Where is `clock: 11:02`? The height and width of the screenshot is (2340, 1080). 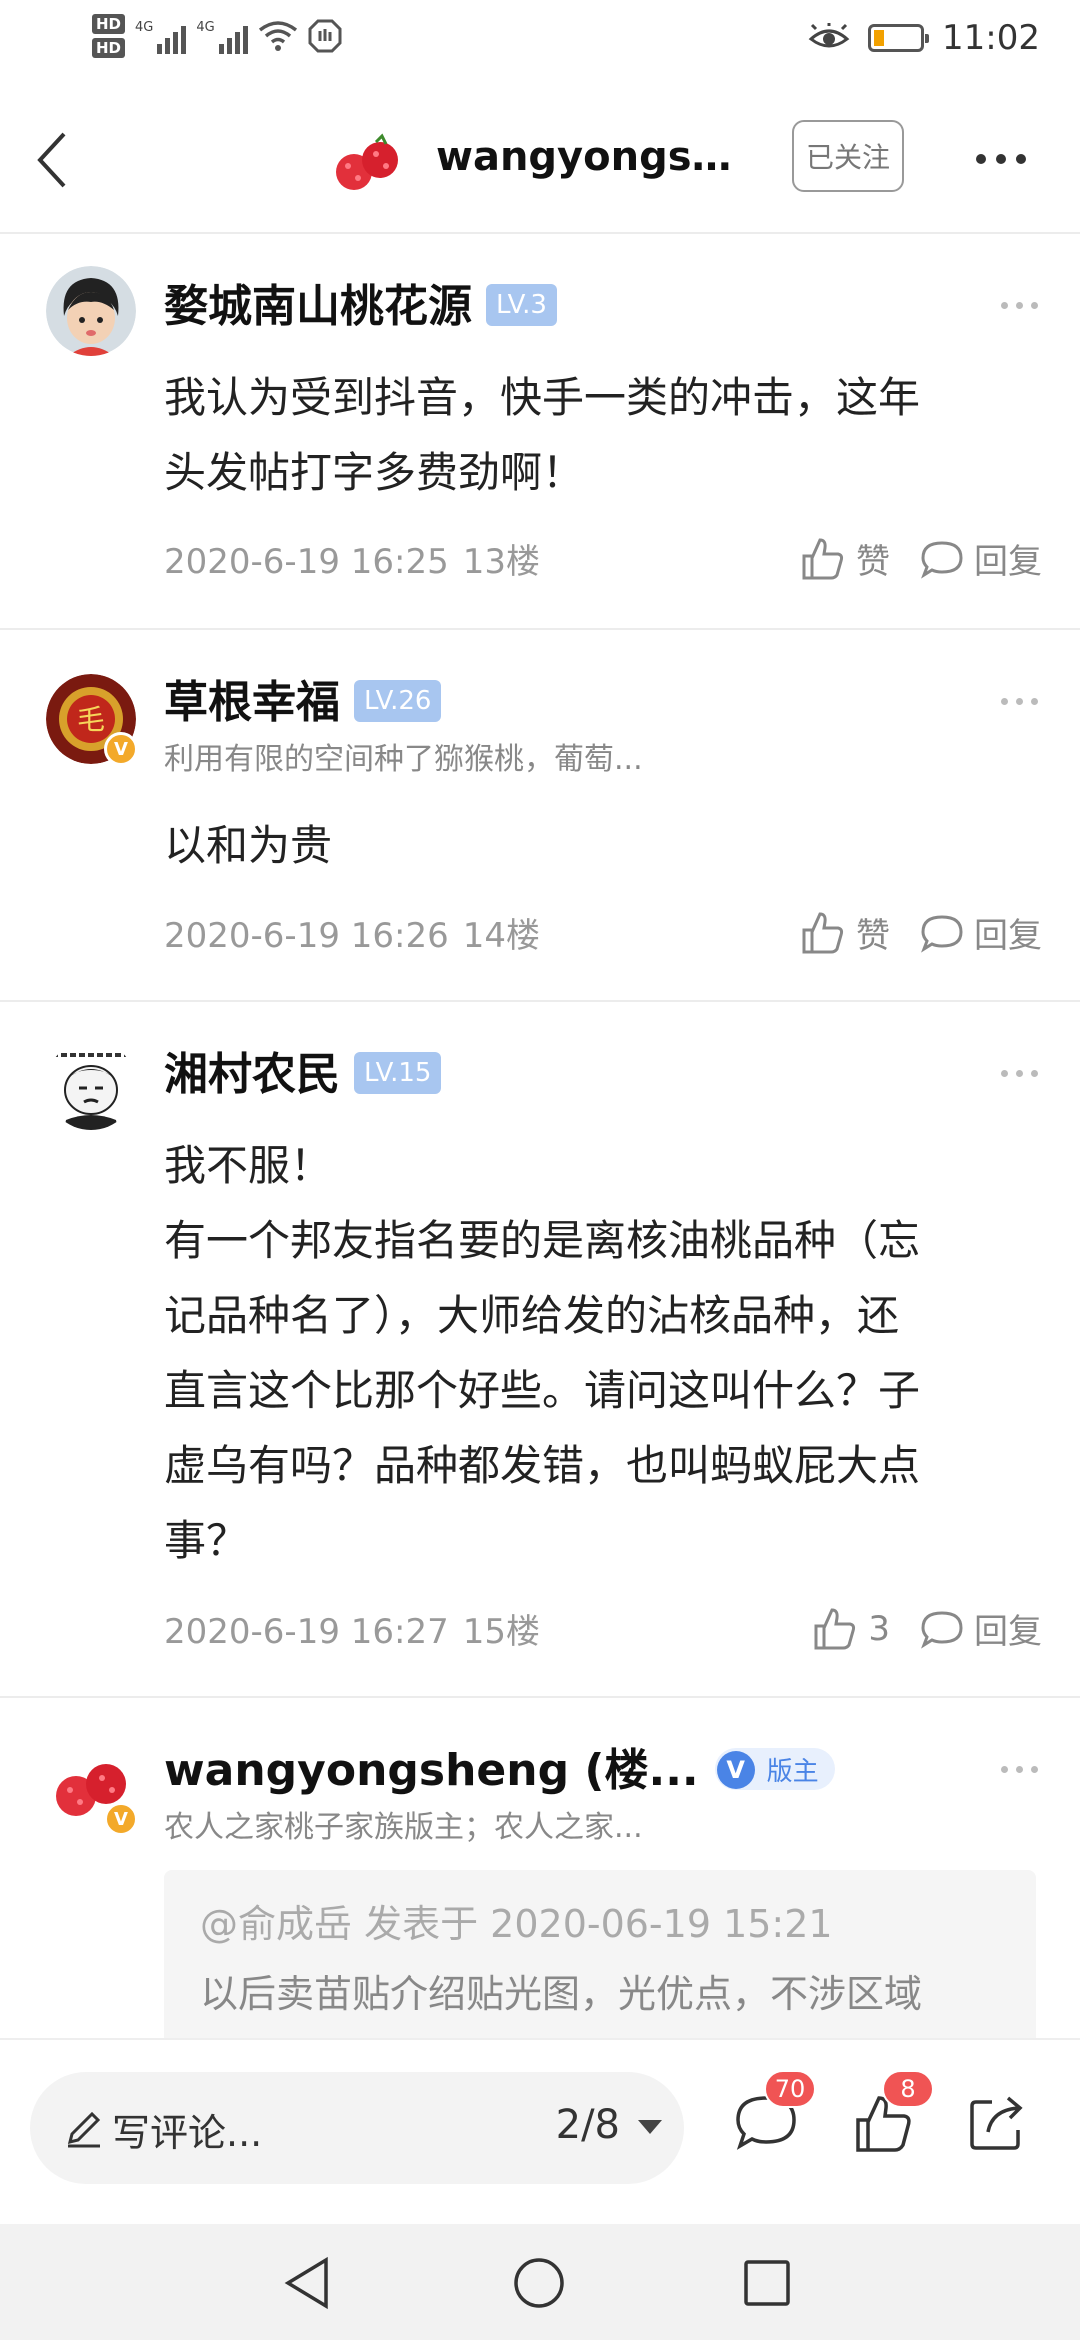
clock: 11:02 is located at coordinates (991, 38).